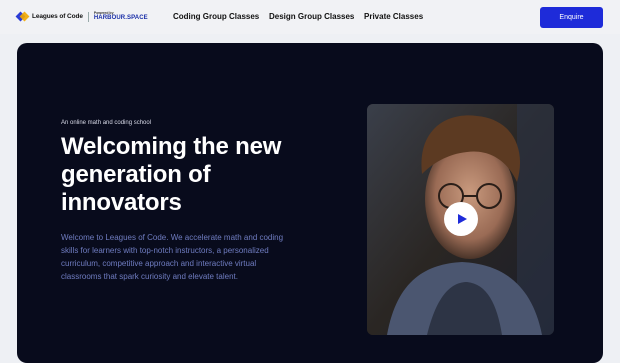  What do you see at coordinates (88, 16) in the screenshot?
I see `logo-divider` at bounding box center [88, 16].